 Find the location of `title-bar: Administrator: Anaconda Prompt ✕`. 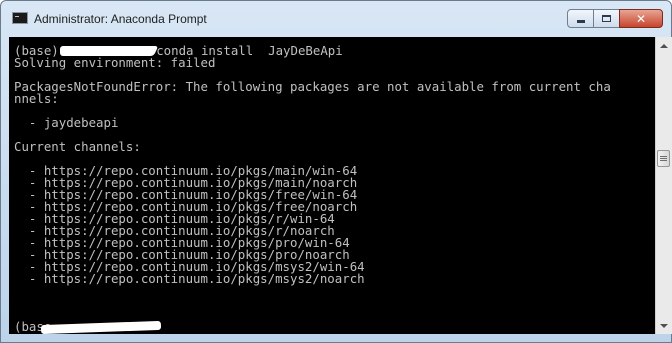

title-bar: Administrator: Anaconda Prompt ✕ is located at coordinates (336, 19).